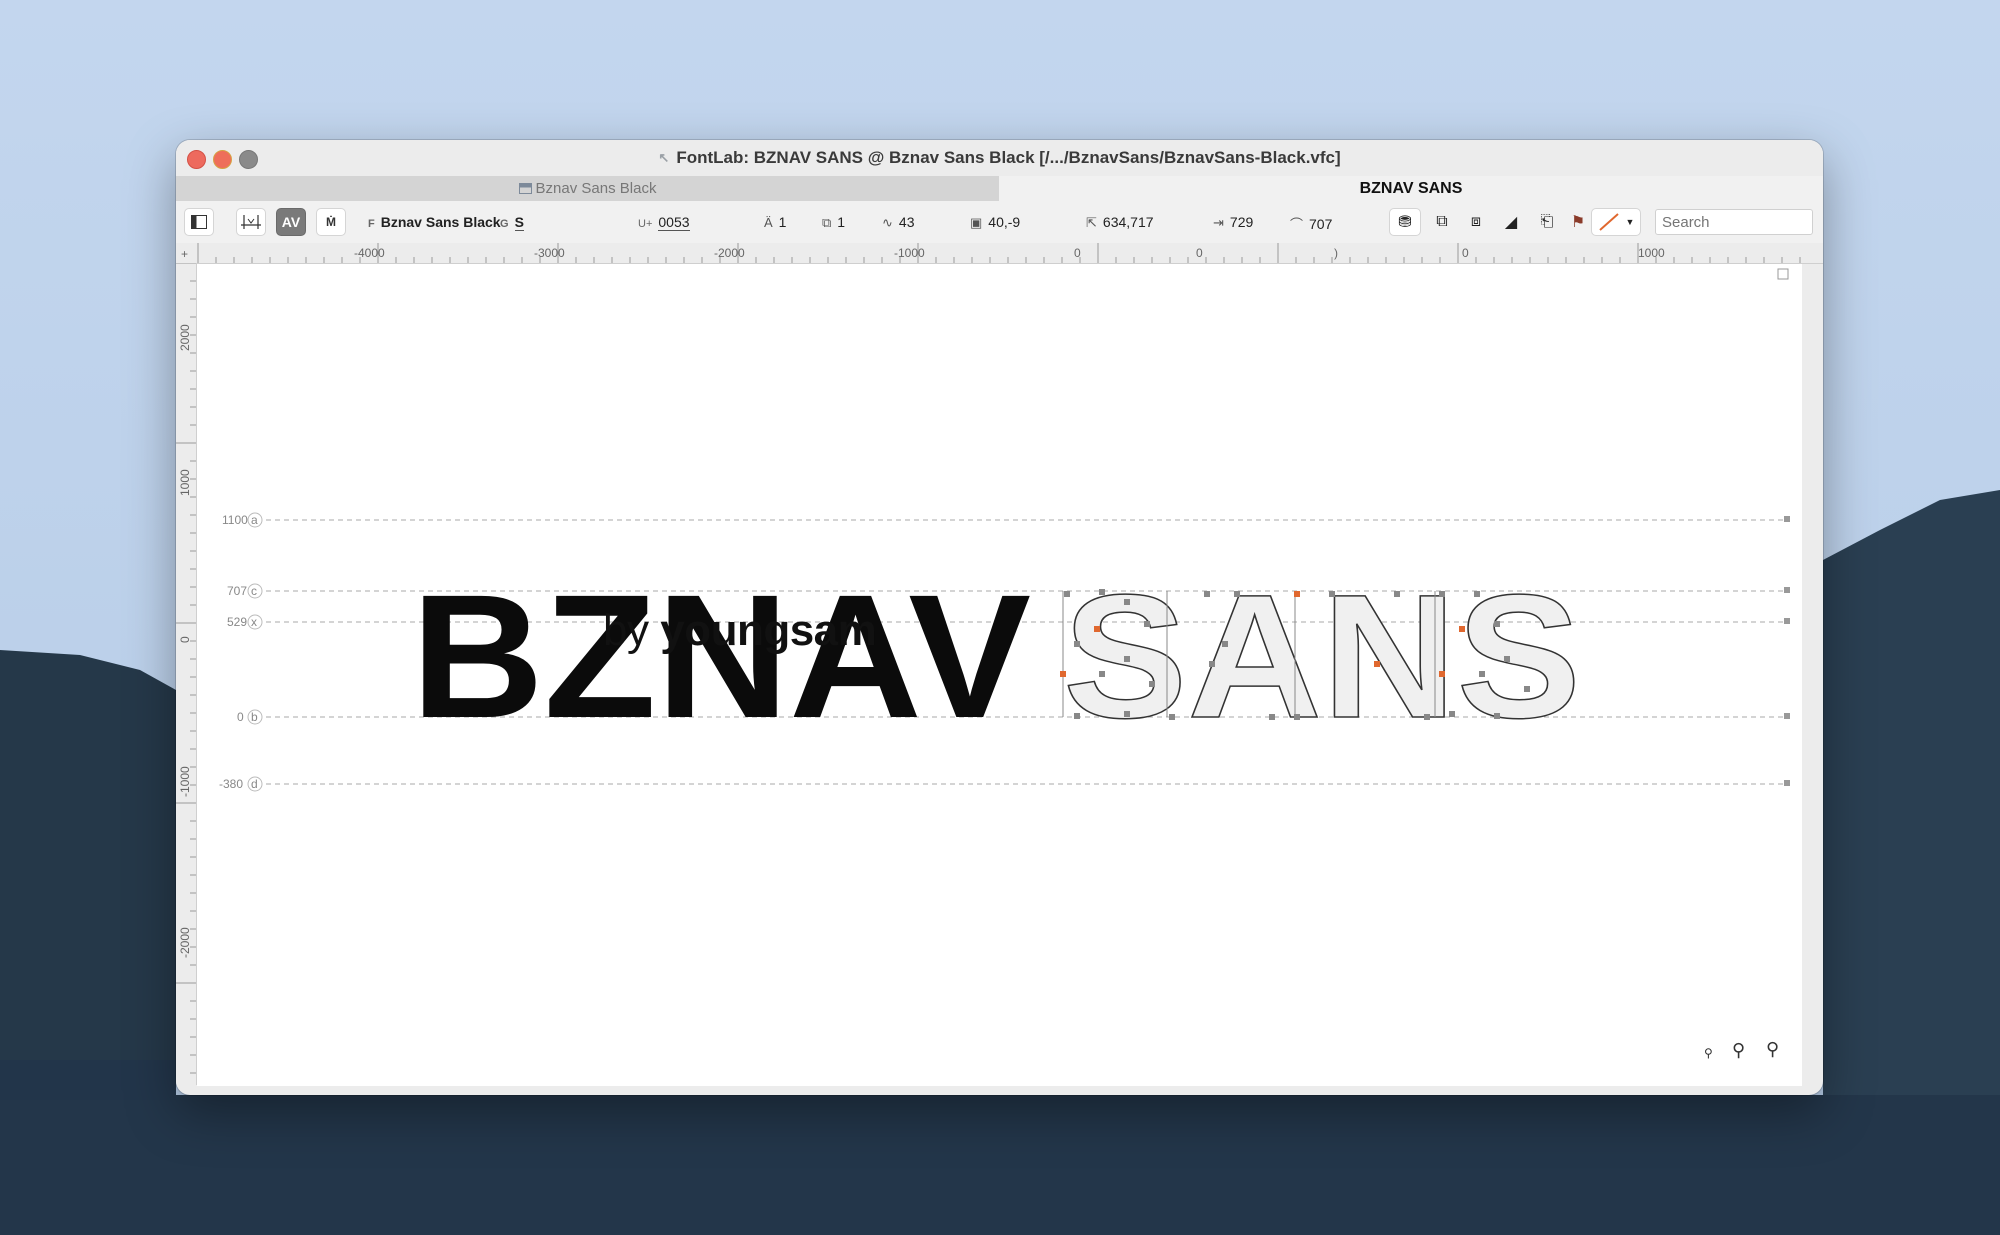 Image resolution: width=2000 pixels, height=1235 pixels. What do you see at coordinates (1091, 222) in the screenshot?
I see `bounding-box-icon: ⇱` at bounding box center [1091, 222].